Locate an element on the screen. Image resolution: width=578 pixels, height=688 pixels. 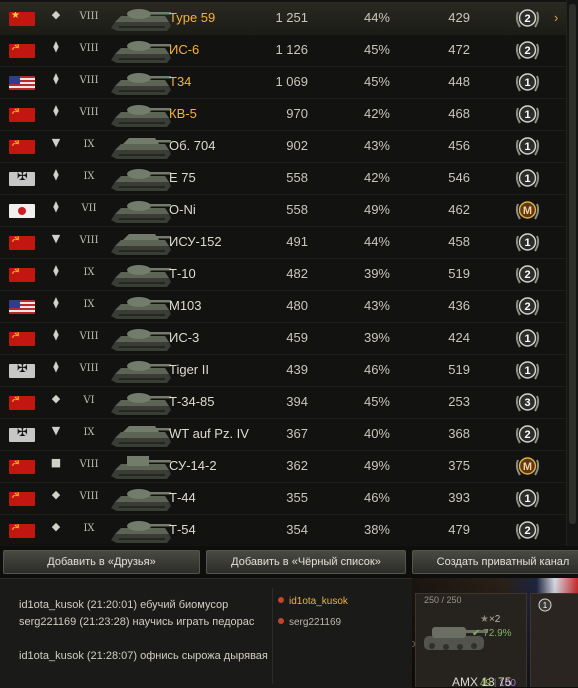
avg-experience: 253 is located at coordinates (459, 401).